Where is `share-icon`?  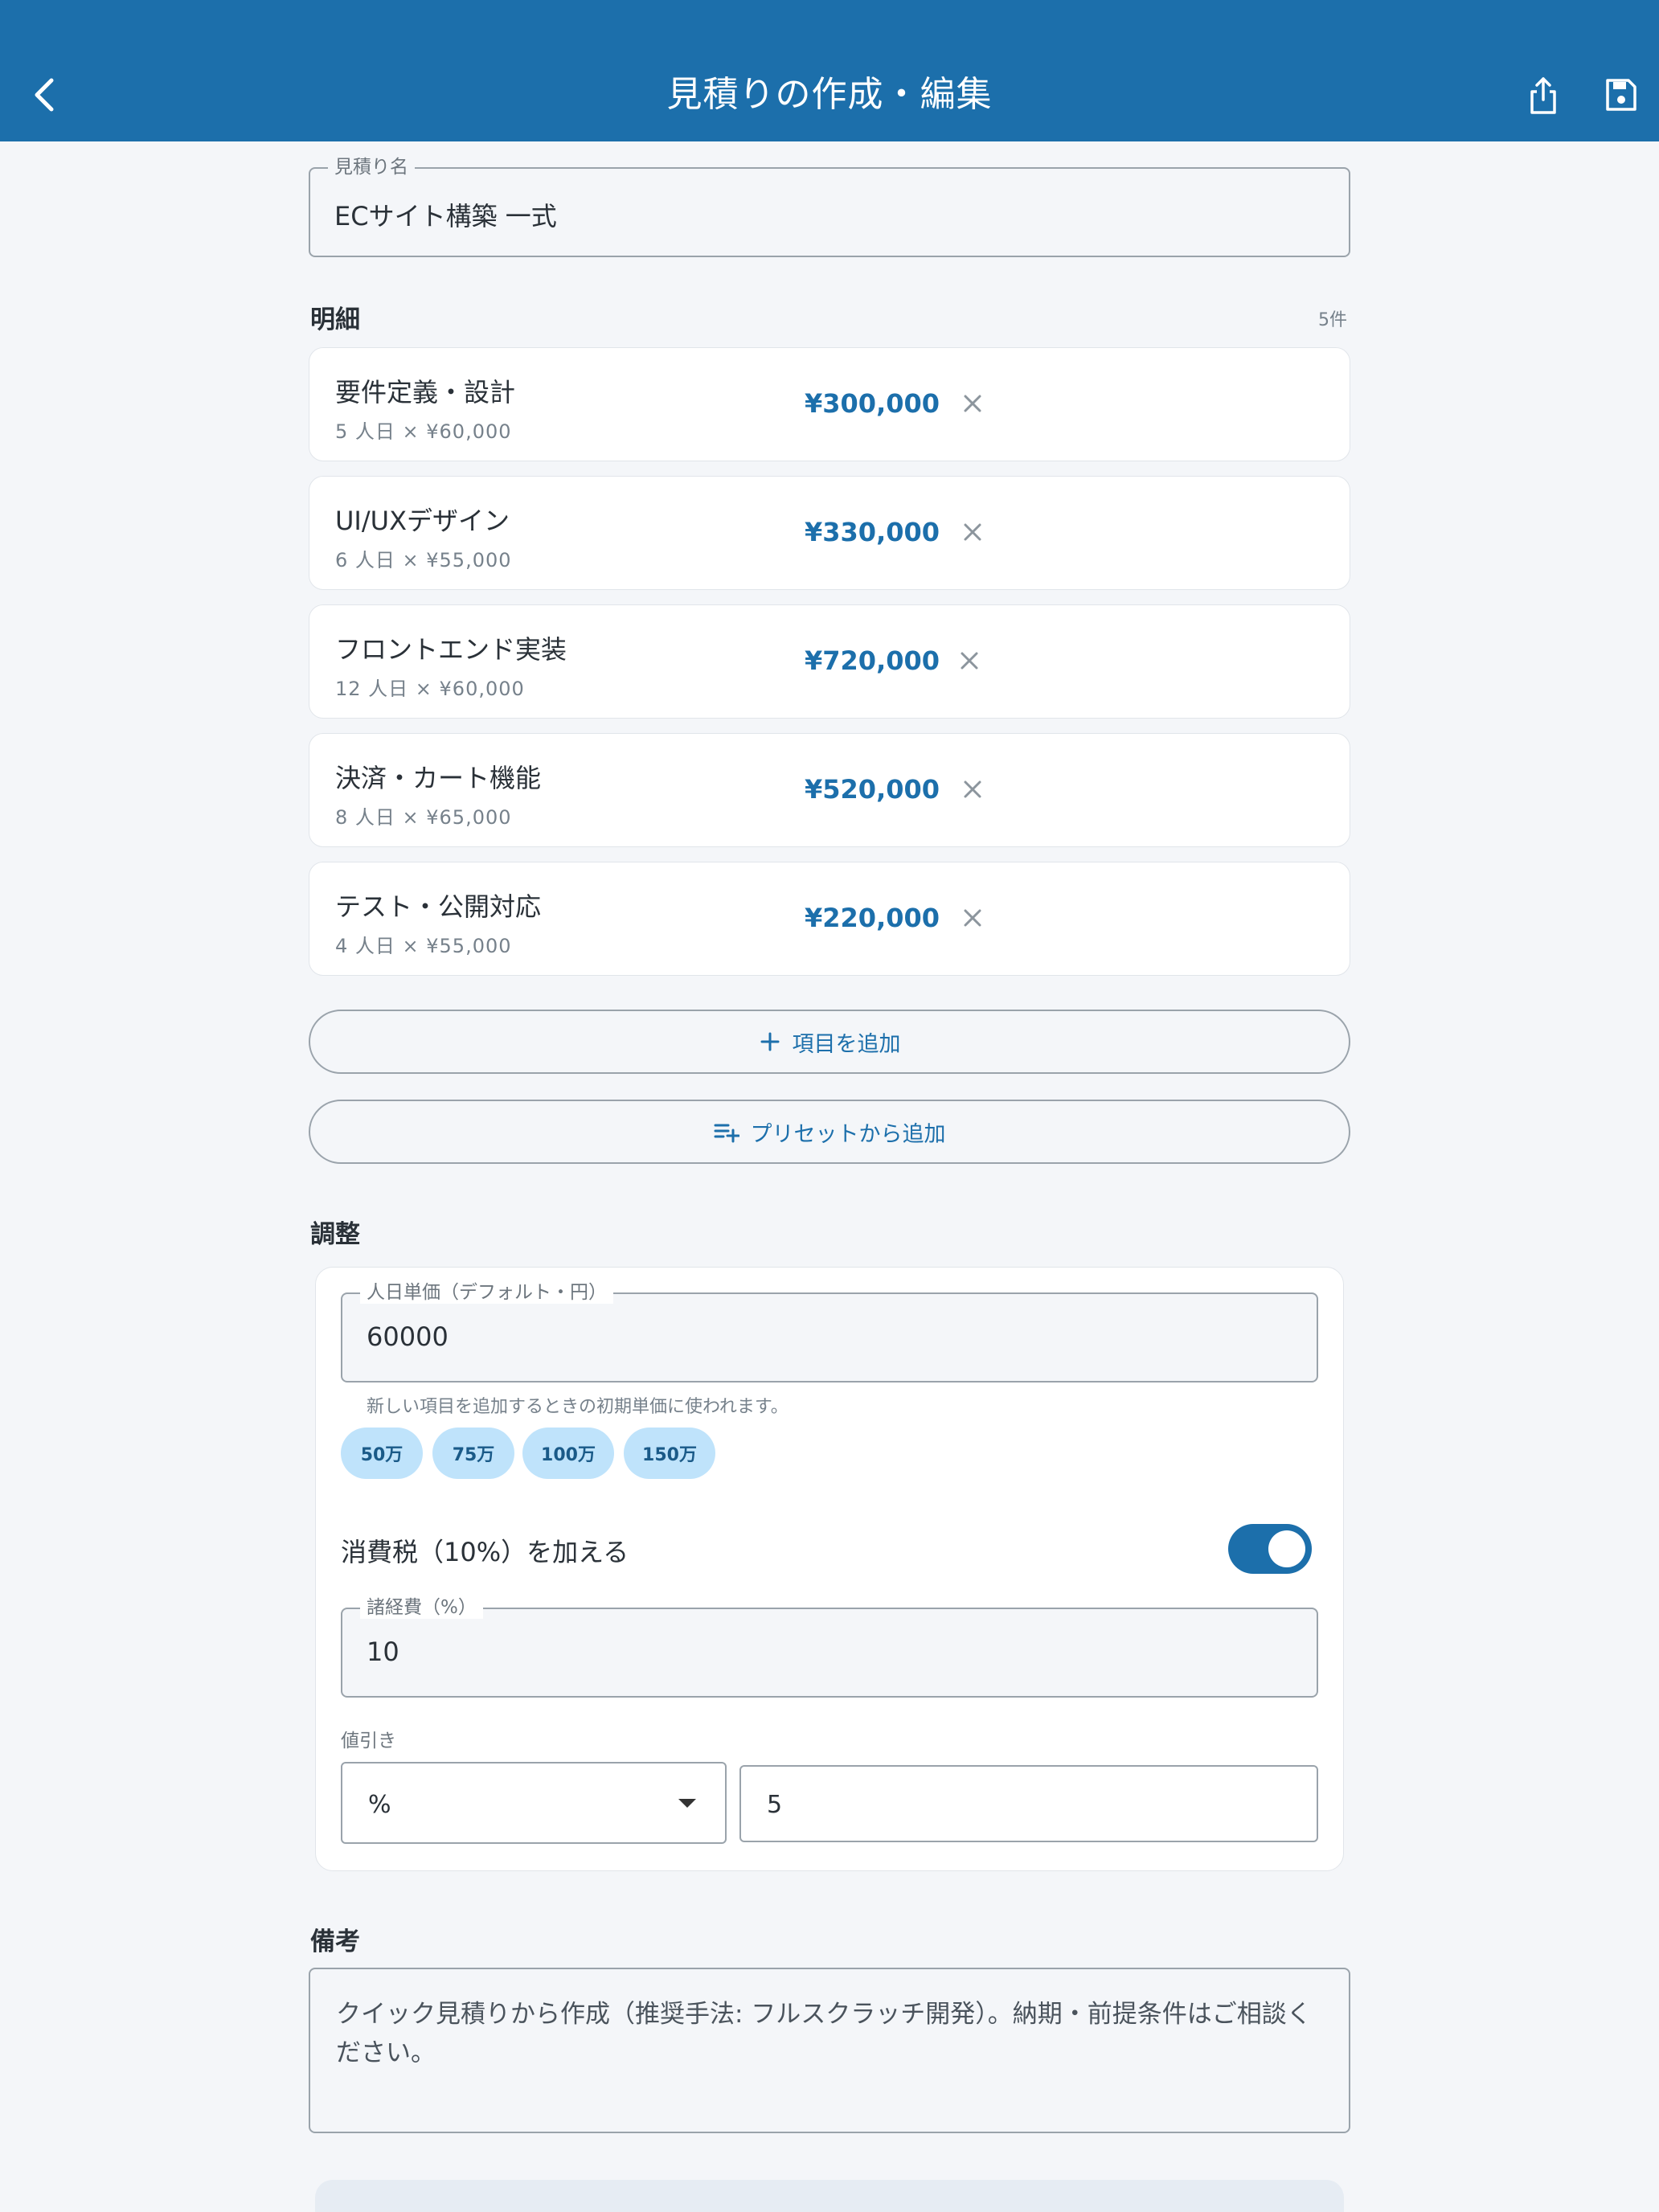
share-icon is located at coordinates (1543, 96).